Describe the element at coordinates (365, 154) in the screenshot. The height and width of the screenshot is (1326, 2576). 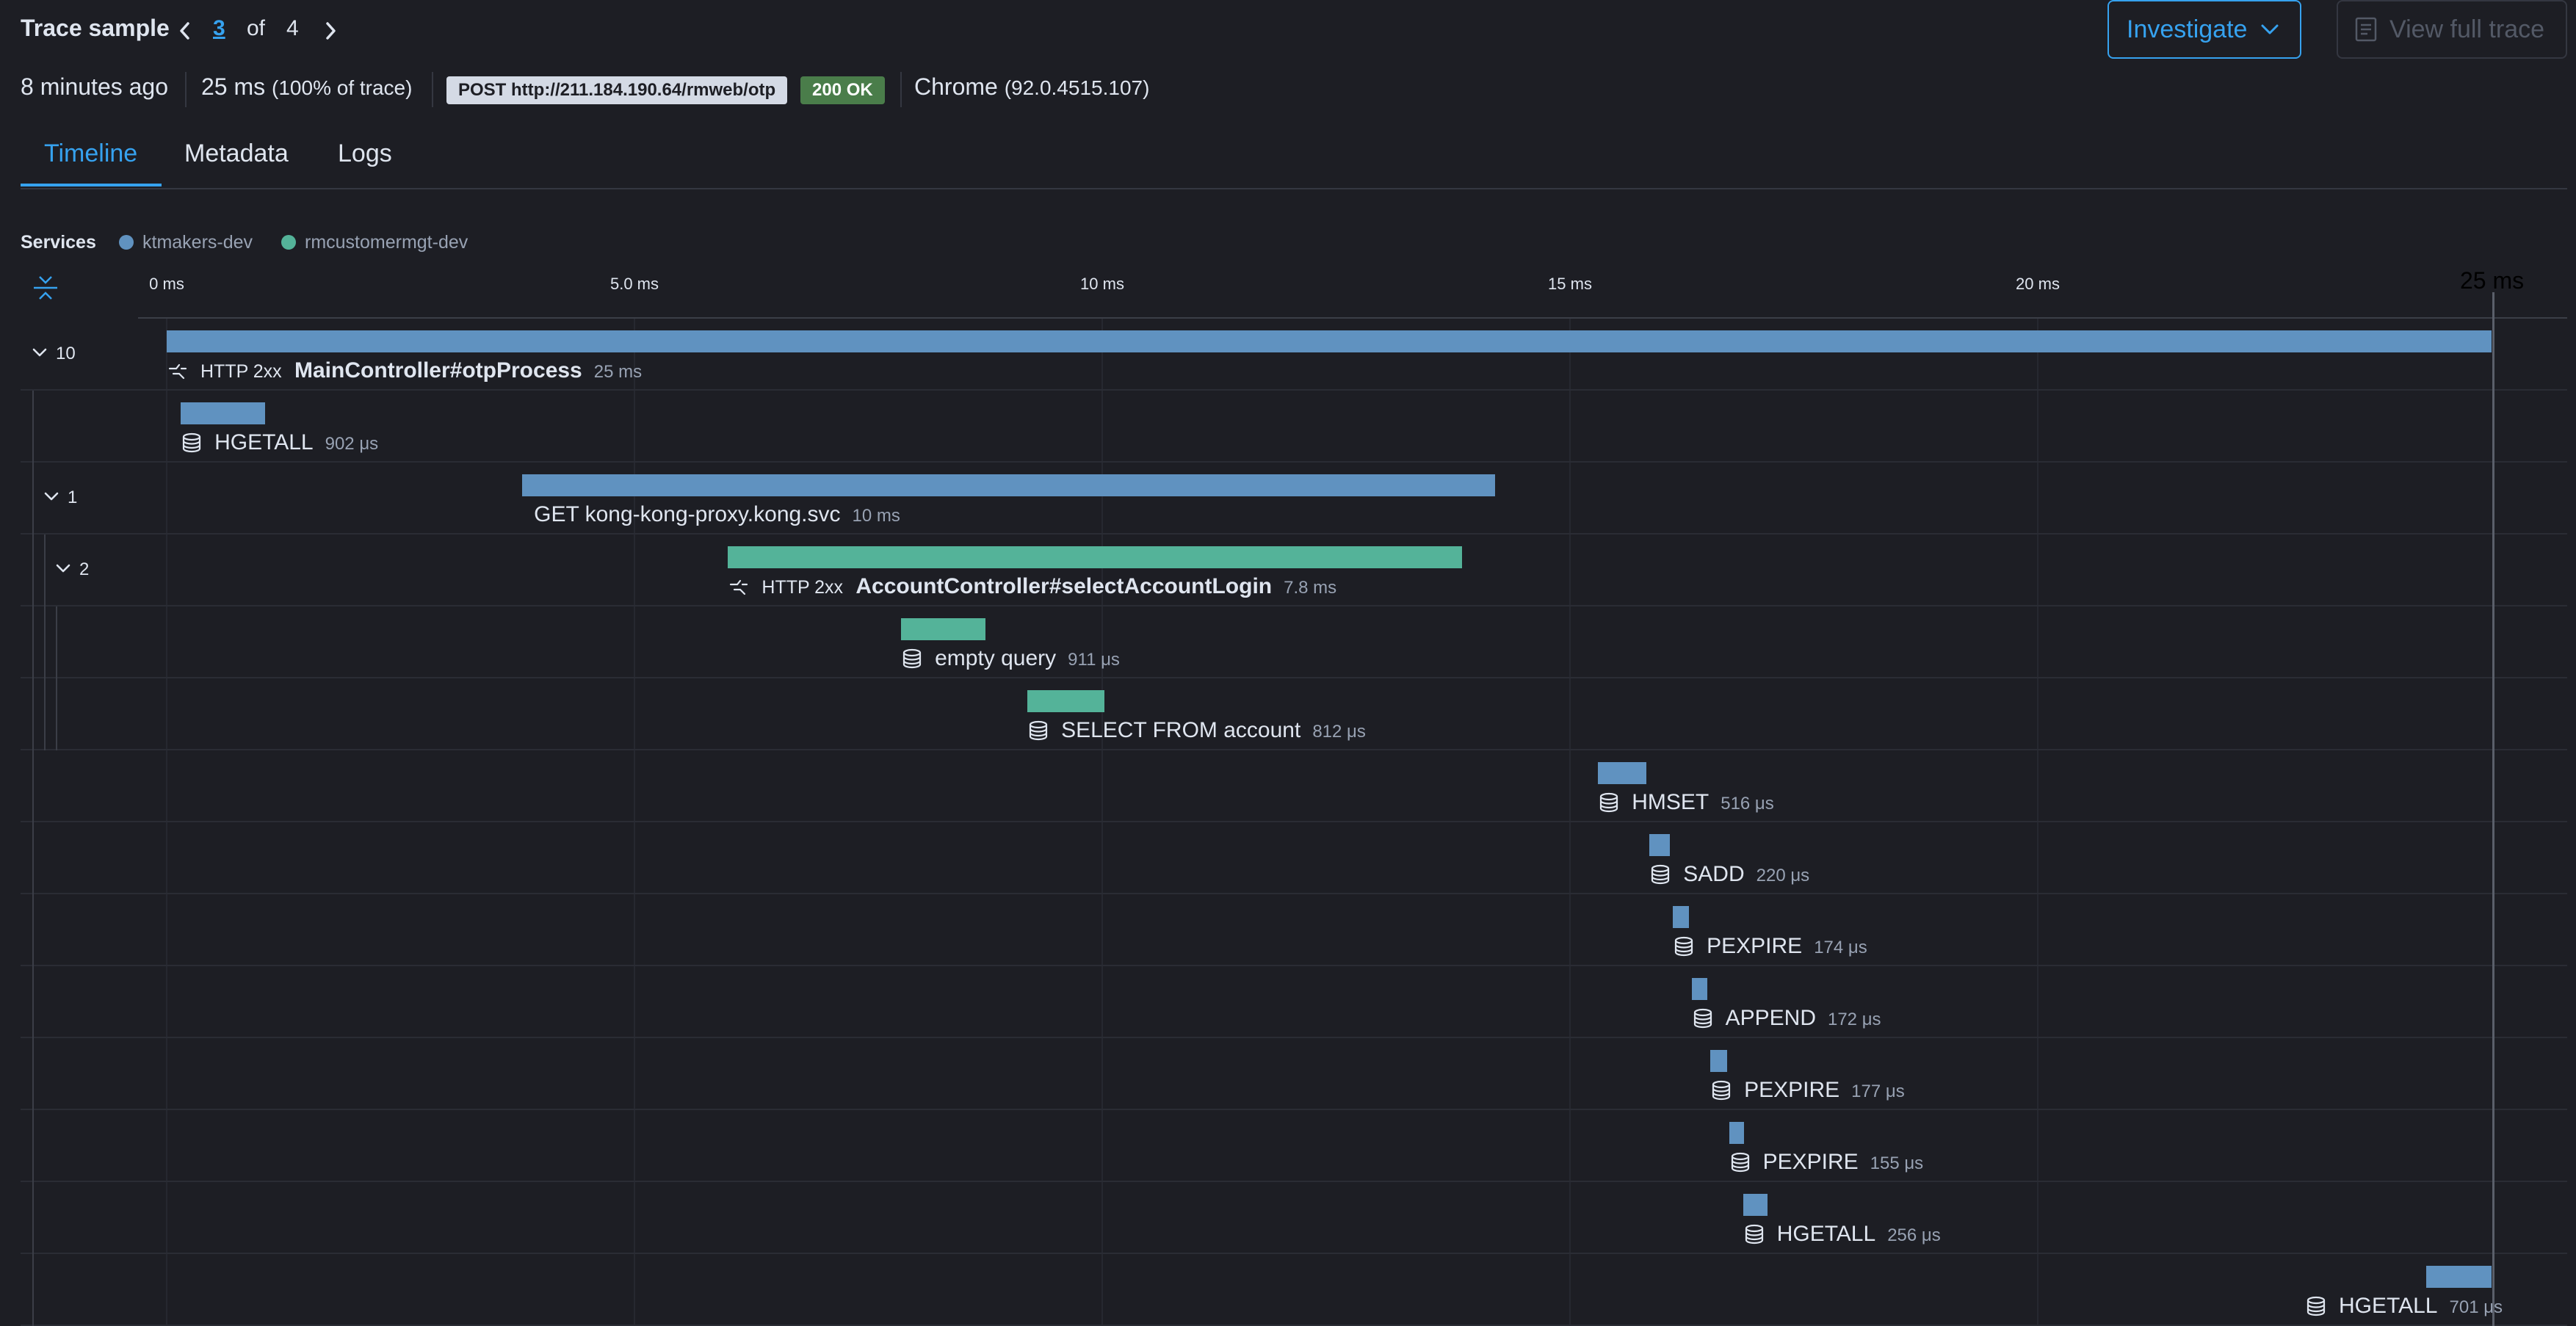
I see `tab-logs: Logs` at that location.